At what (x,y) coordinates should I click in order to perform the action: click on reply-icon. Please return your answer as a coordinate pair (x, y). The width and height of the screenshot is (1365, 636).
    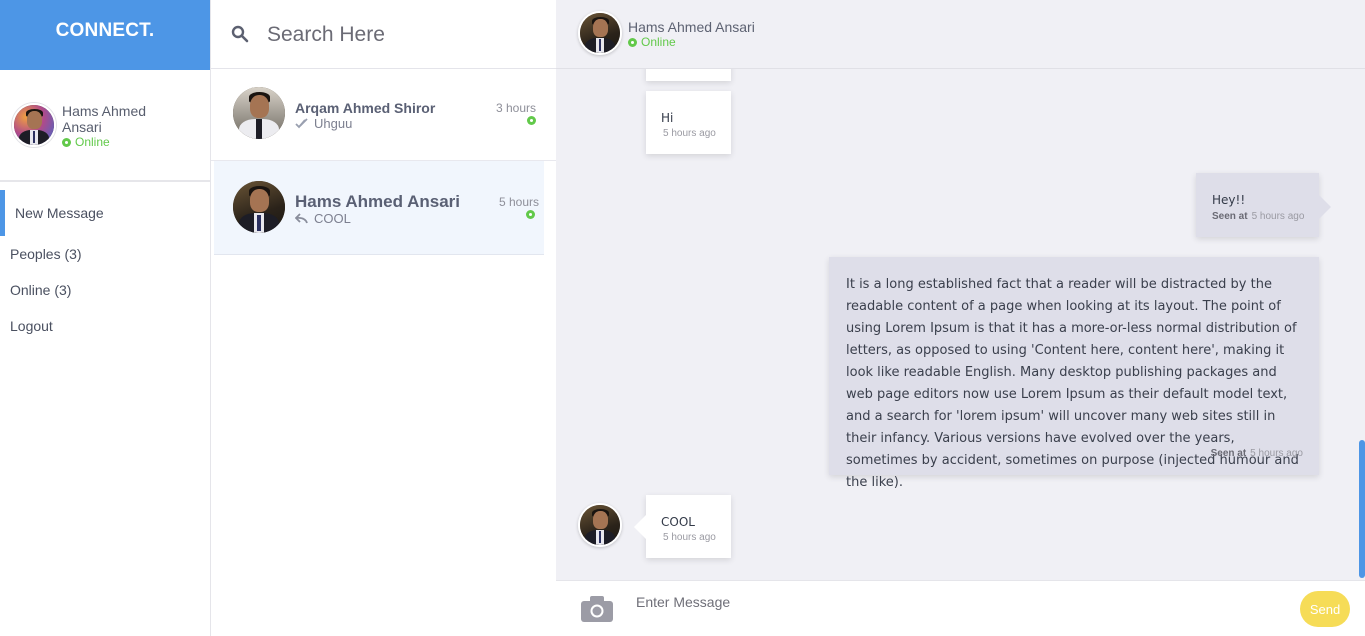
    Looking at the image, I should click on (301, 218).